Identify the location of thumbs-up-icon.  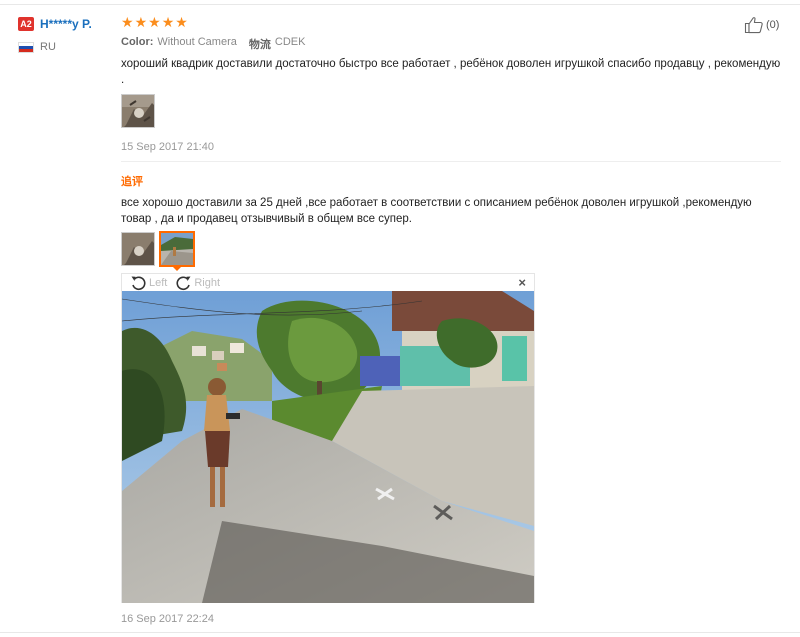
(753, 25).